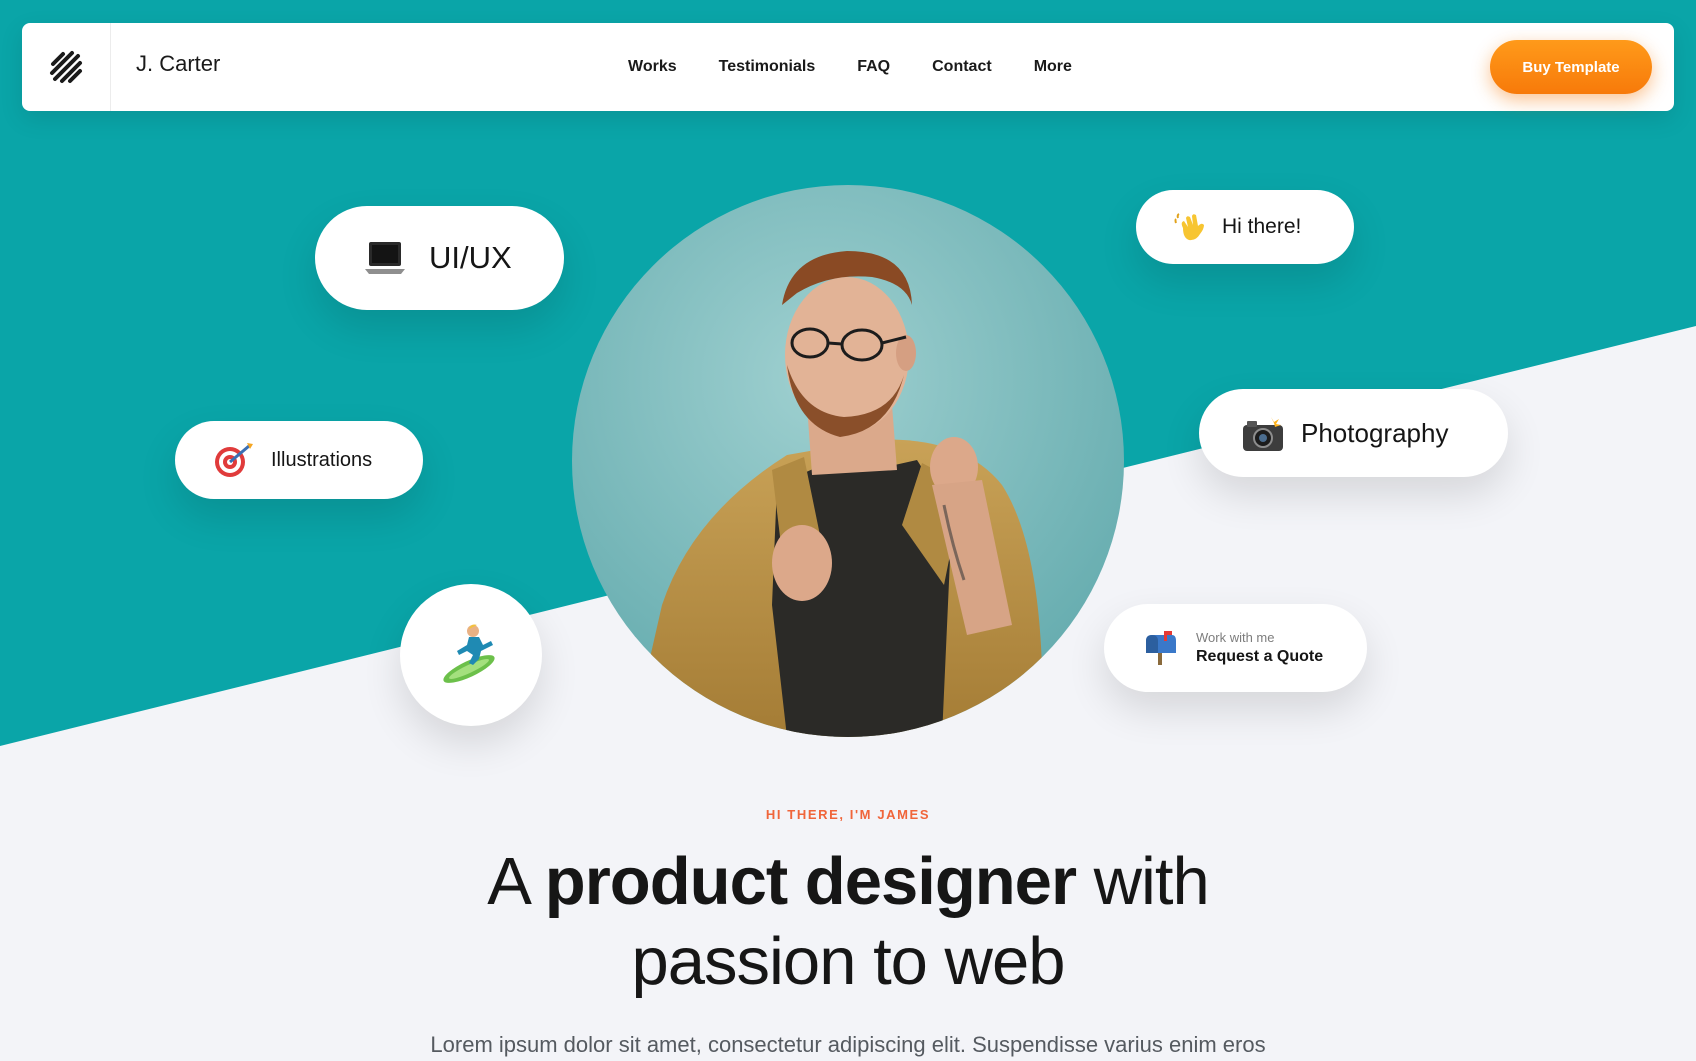 This screenshot has width=1696, height=1061. Describe the element at coordinates (1262, 226) in the screenshot. I see `tag-hi-there-label: Hi there!` at that location.